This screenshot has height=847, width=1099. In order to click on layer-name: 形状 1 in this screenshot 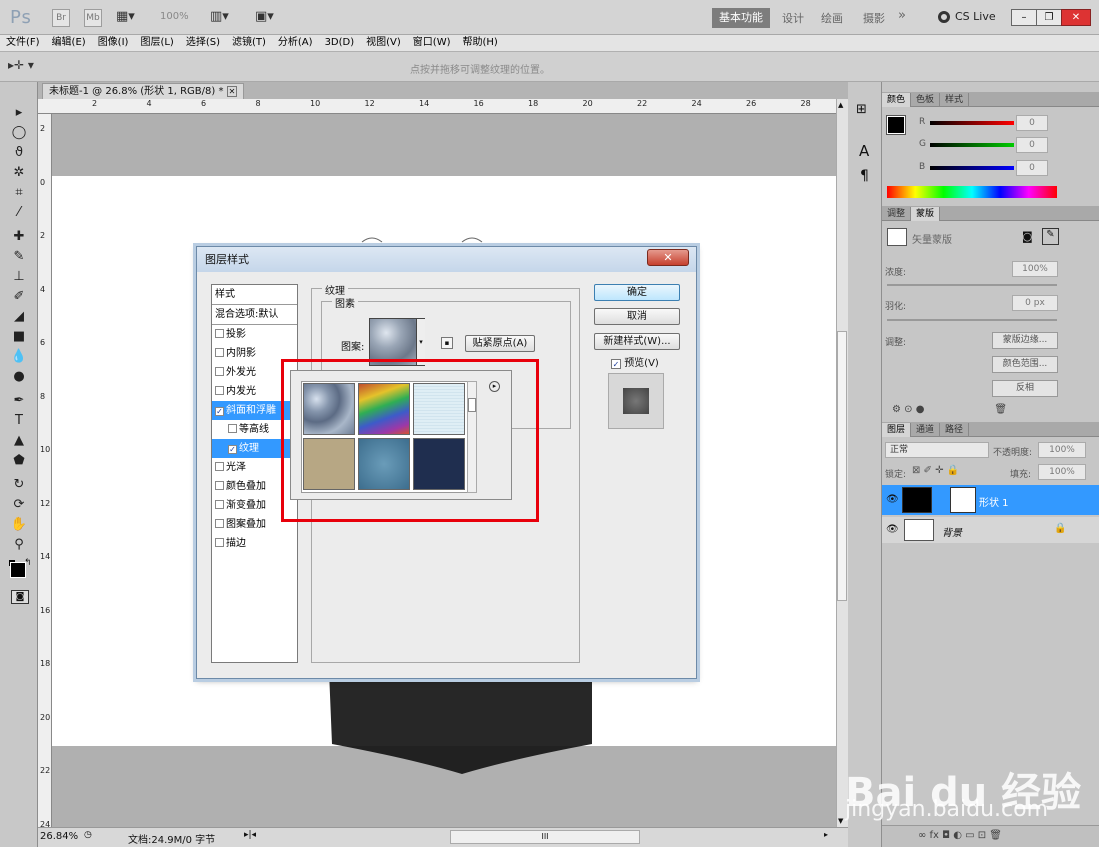, I will do `click(994, 501)`.